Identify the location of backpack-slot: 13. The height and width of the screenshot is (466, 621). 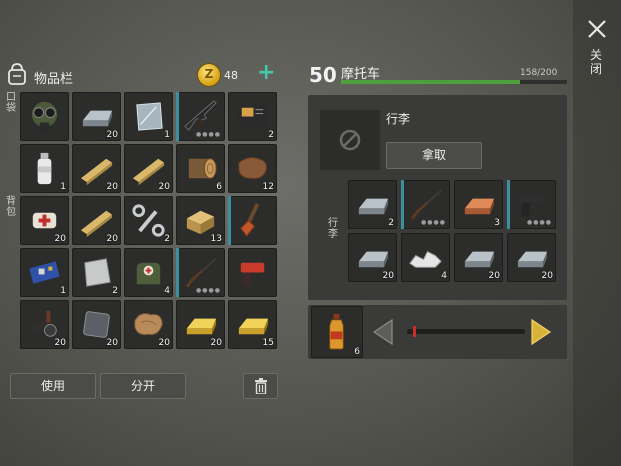
(200, 220).